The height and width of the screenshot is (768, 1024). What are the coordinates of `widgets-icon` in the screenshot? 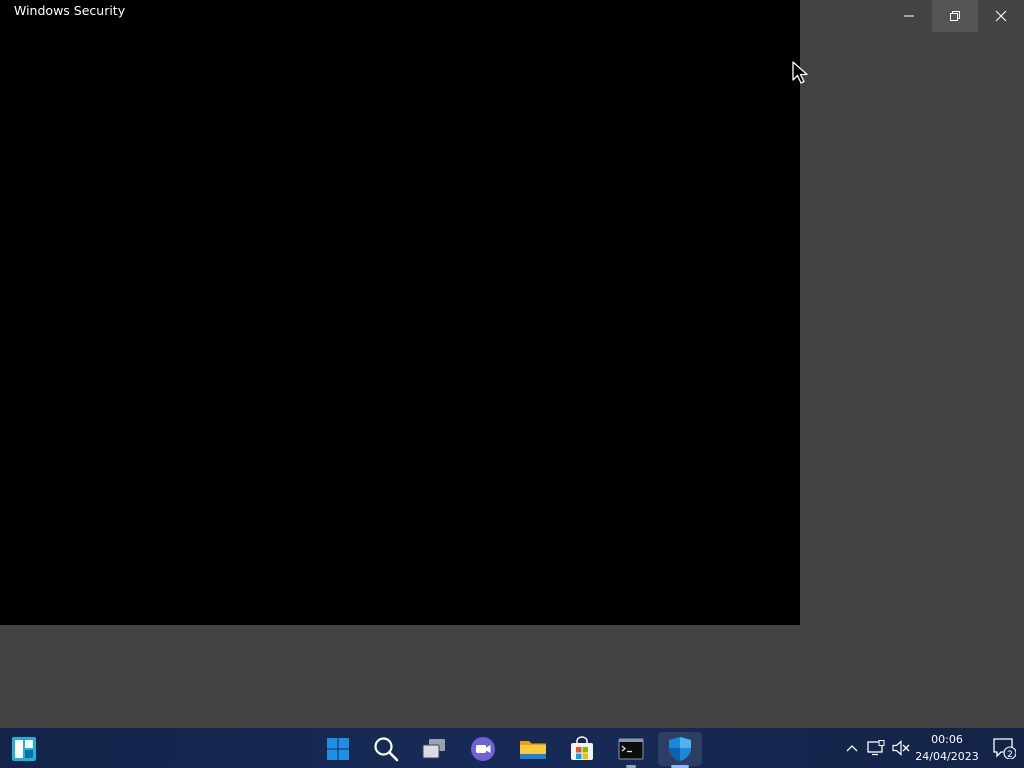 It's located at (24, 749).